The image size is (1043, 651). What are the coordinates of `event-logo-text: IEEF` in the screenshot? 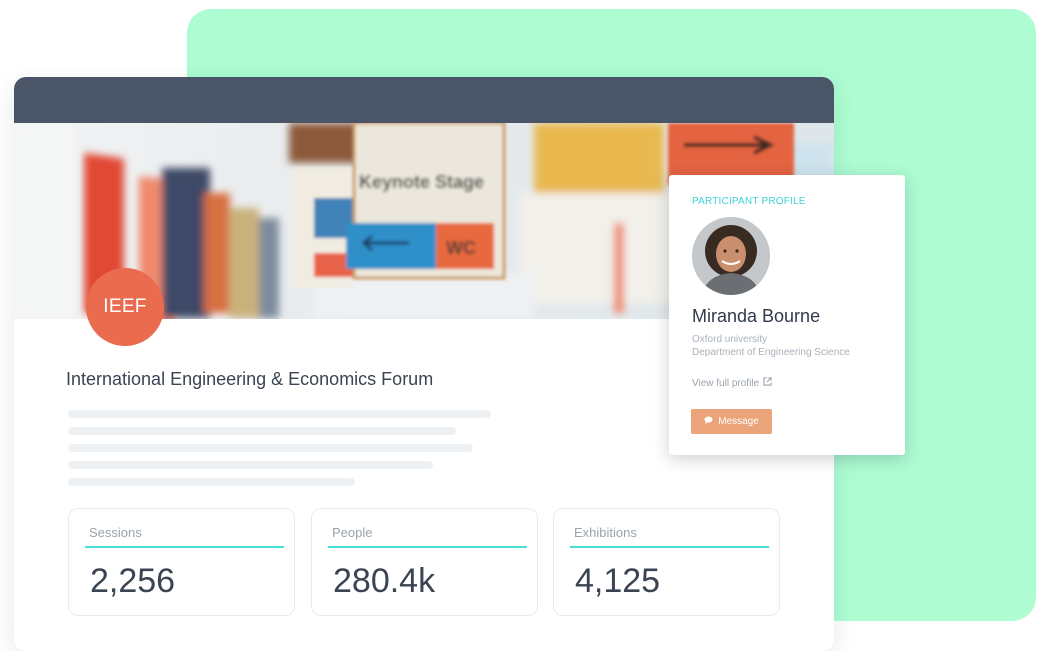 It's located at (125, 306).